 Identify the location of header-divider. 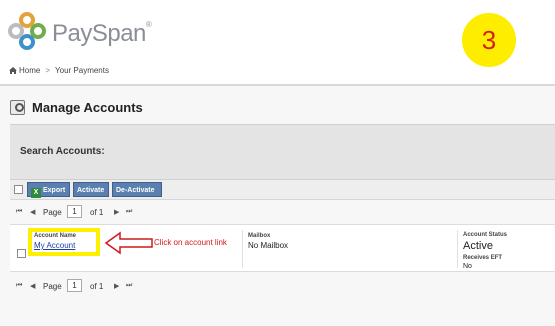
(277, 85).